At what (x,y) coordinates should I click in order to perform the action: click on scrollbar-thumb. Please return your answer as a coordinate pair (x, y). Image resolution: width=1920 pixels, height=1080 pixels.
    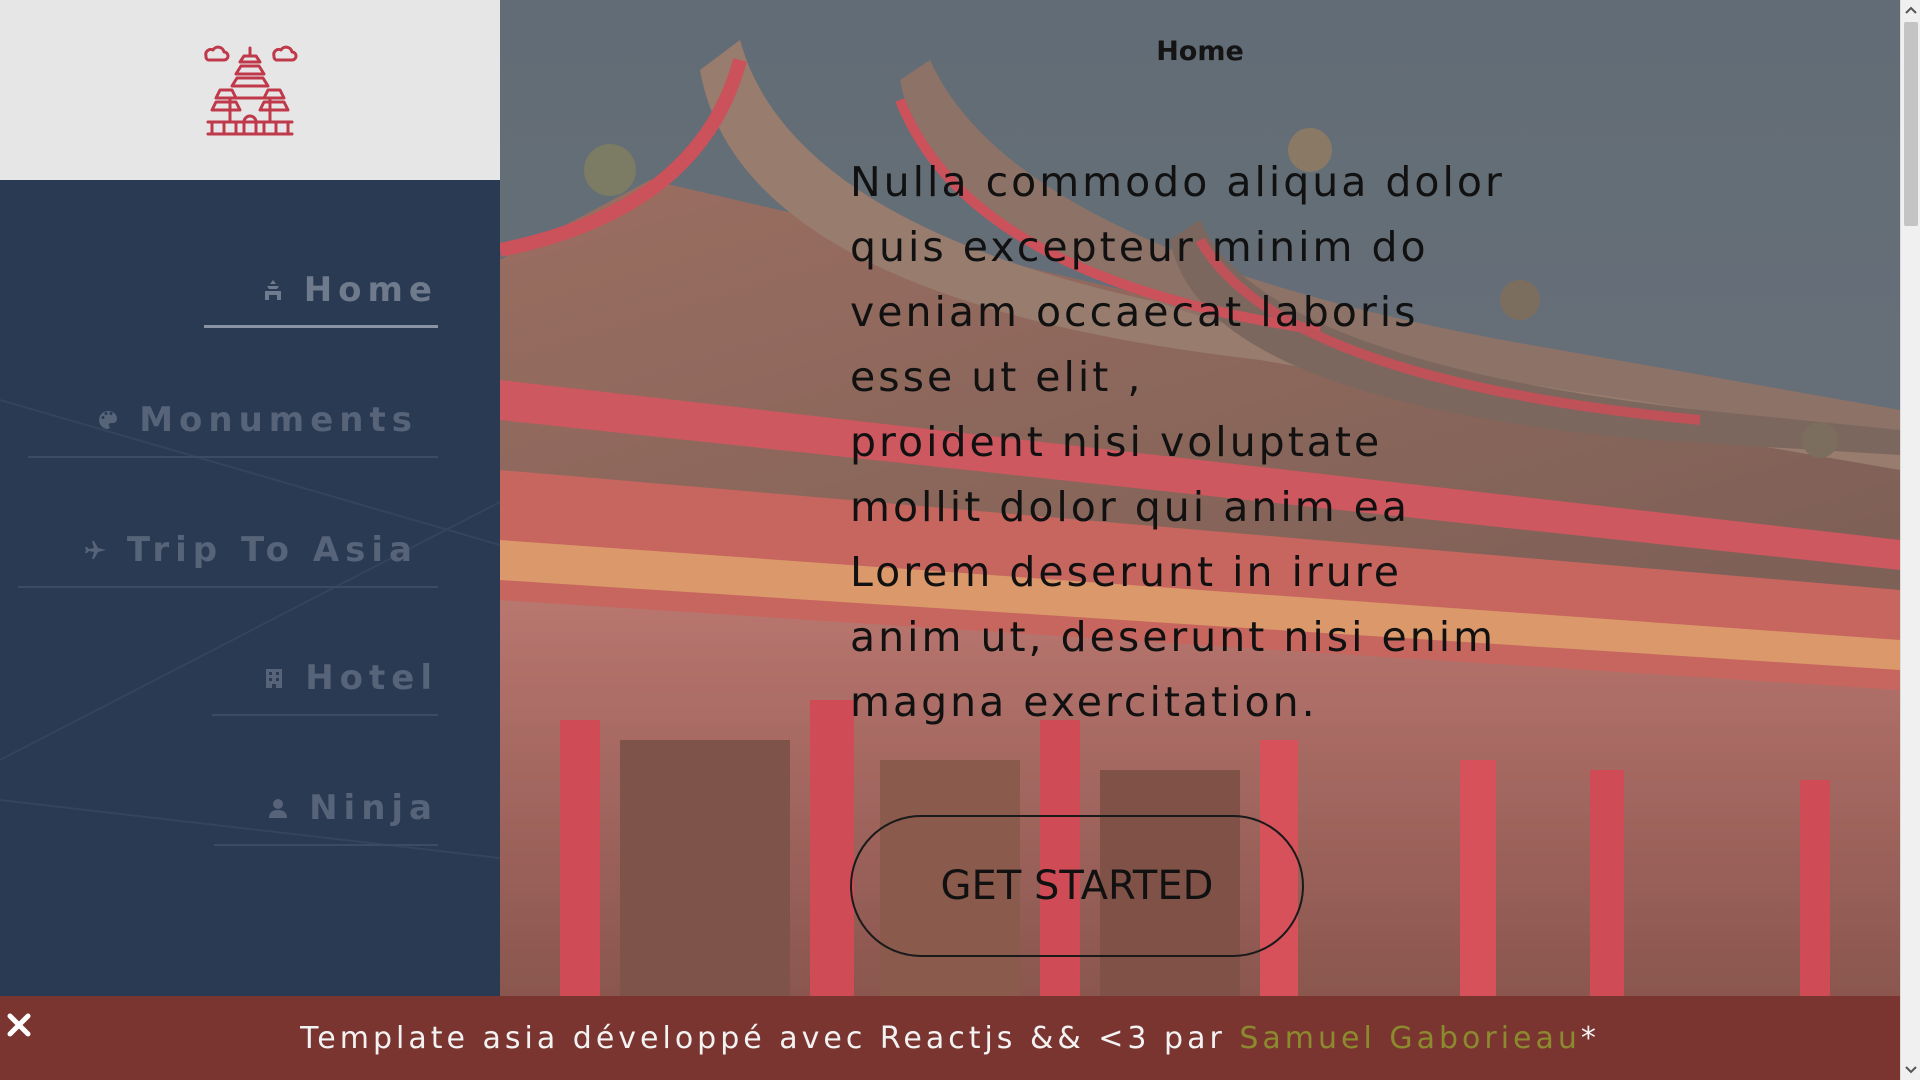
    Looking at the image, I should click on (1911, 124).